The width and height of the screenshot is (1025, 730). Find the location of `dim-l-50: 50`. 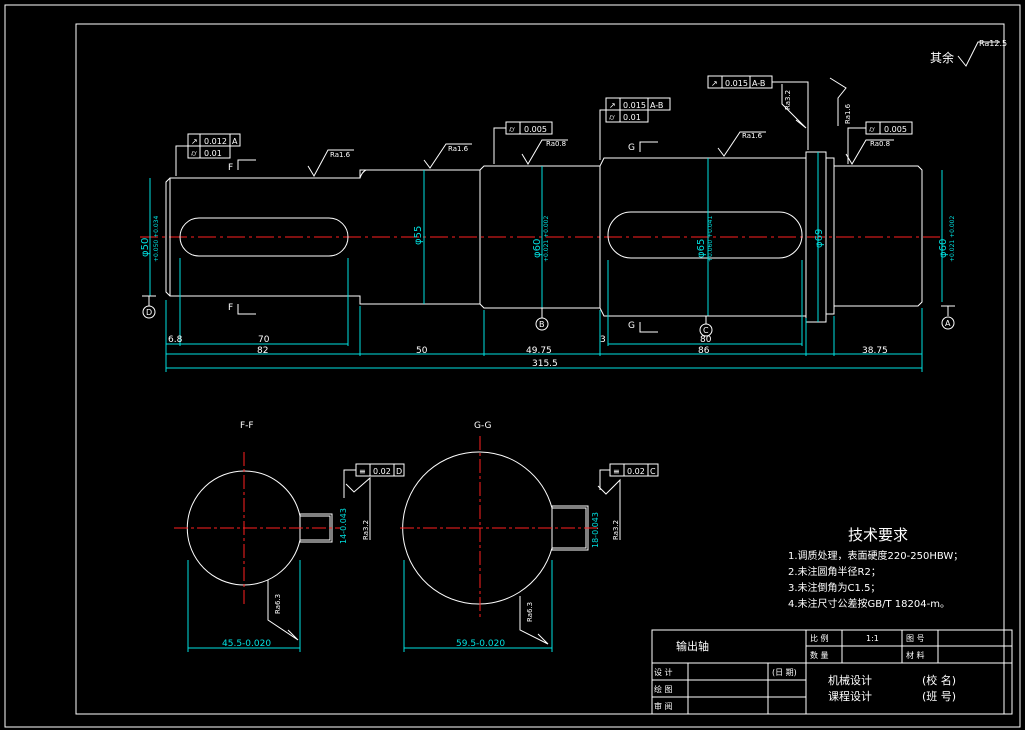

dim-l-50: 50 is located at coordinates (422, 351).